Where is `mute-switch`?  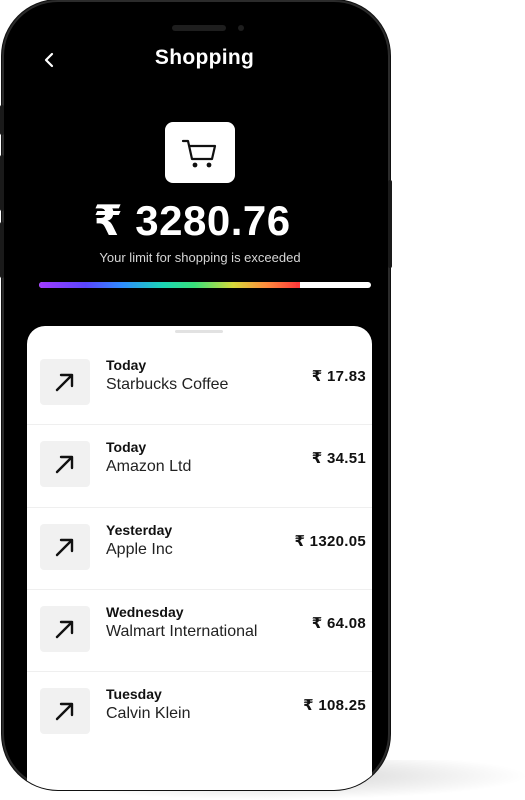 mute-switch is located at coordinates (2, 120).